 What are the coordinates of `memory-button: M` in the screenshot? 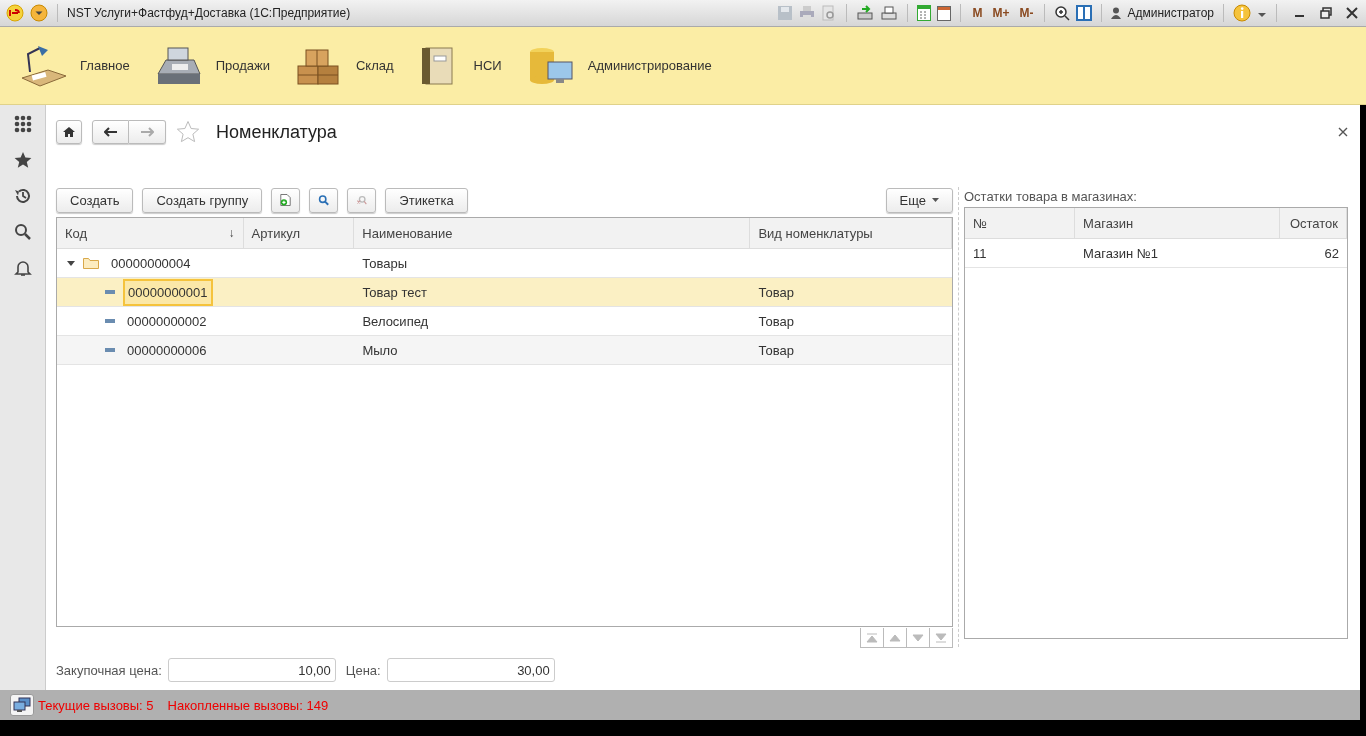 It's located at (977, 13).